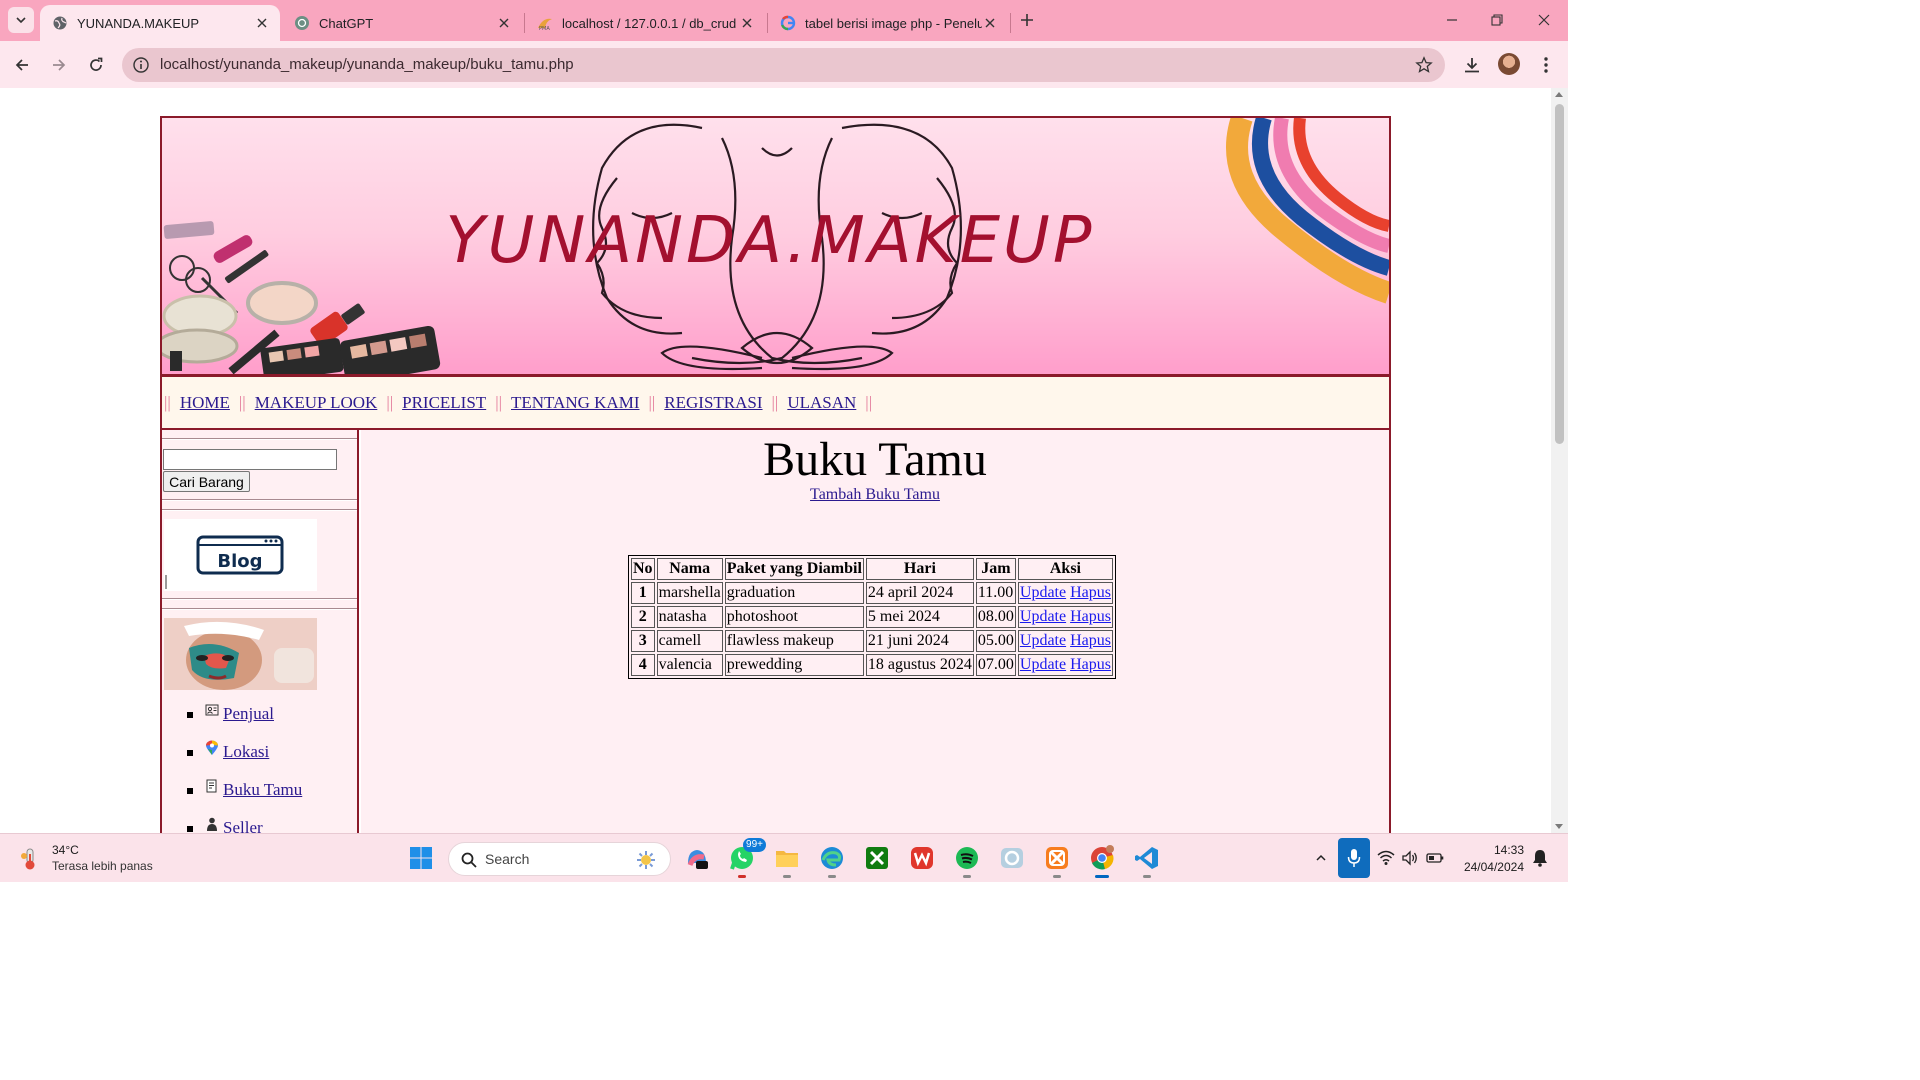  Describe the element at coordinates (240, 654) in the screenshot. I see `makeup-face-image` at that location.